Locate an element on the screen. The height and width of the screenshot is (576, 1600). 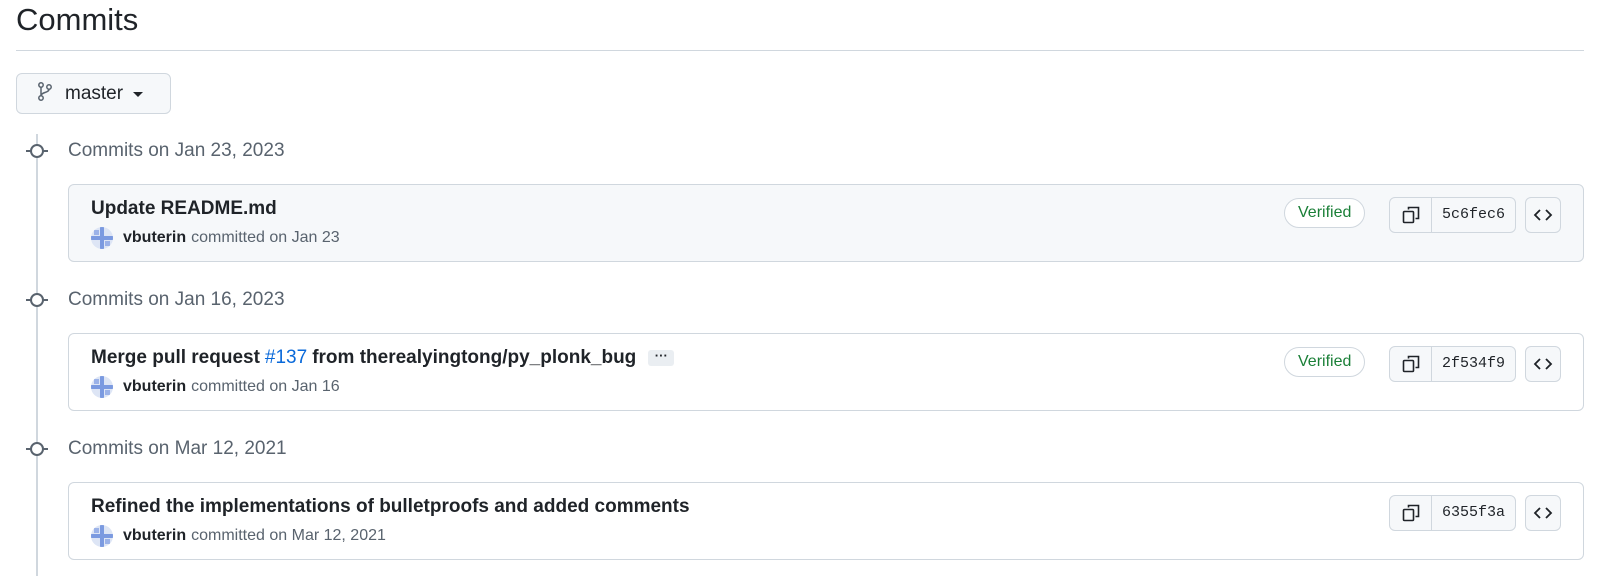
branch-name: master is located at coordinates (94, 93).